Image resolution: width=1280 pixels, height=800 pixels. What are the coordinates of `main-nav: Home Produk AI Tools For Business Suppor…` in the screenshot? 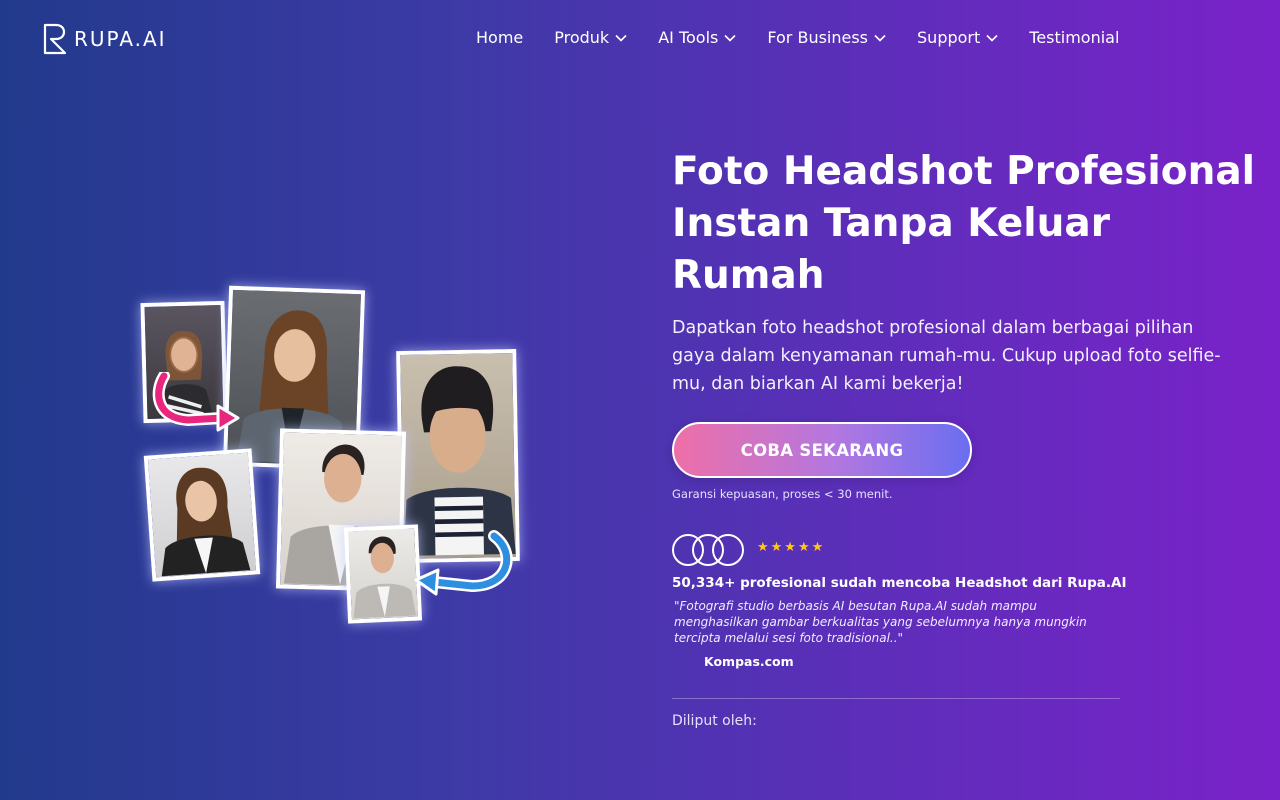 It's located at (797, 37).